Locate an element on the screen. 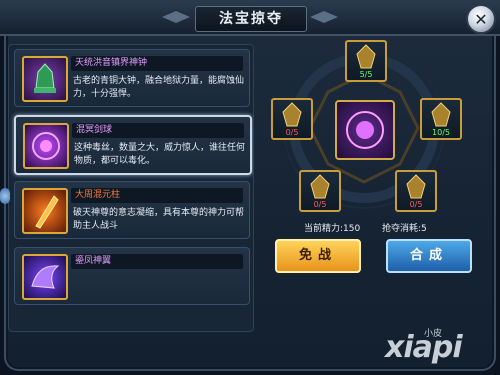 The image size is (500, 375). treasure-name: 鎏凤神翼 is located at coordinates (157, 261).